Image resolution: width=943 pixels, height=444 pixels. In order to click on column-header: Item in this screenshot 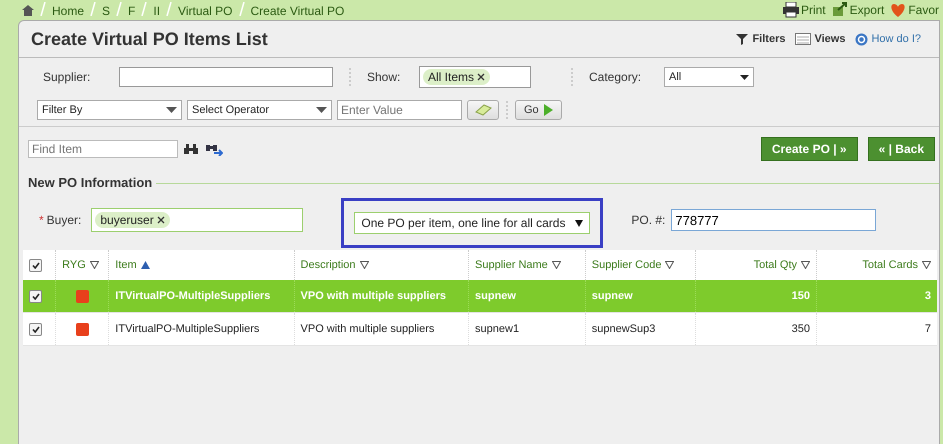, I will do `click(126, 265)`.